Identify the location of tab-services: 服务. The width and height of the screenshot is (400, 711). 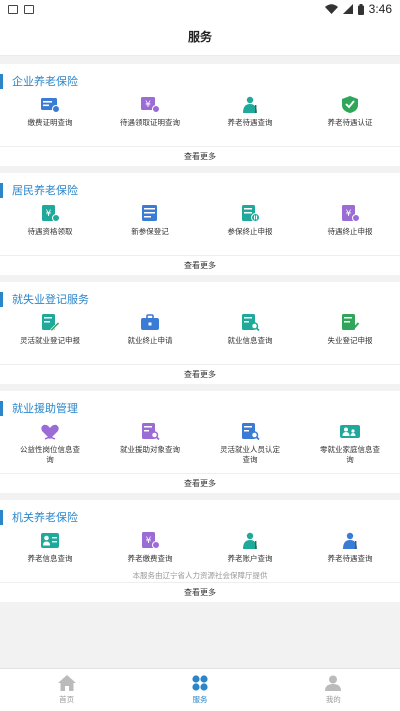
(199, 690).